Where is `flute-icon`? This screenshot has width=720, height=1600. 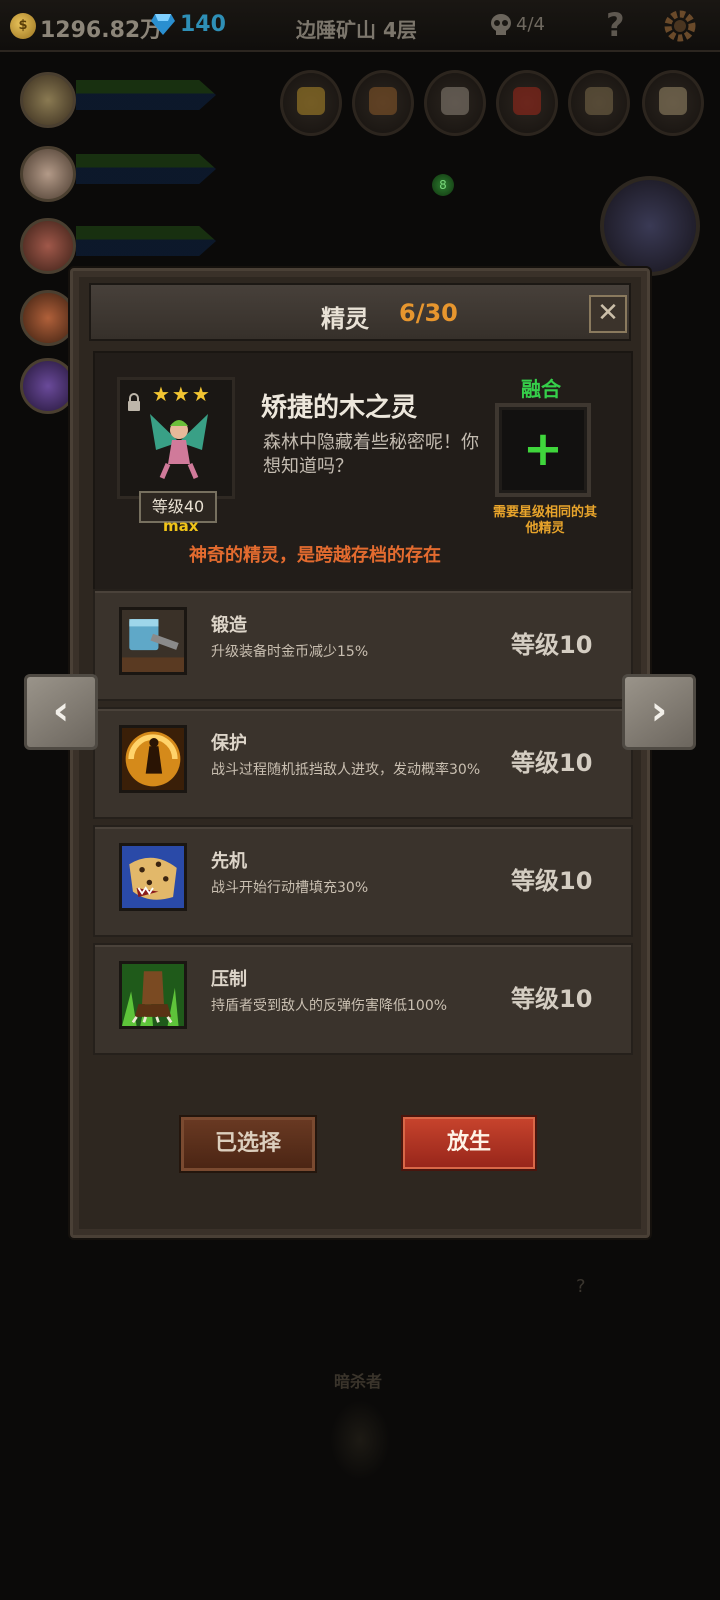 flute-icon is located at coordinates (599, 103).